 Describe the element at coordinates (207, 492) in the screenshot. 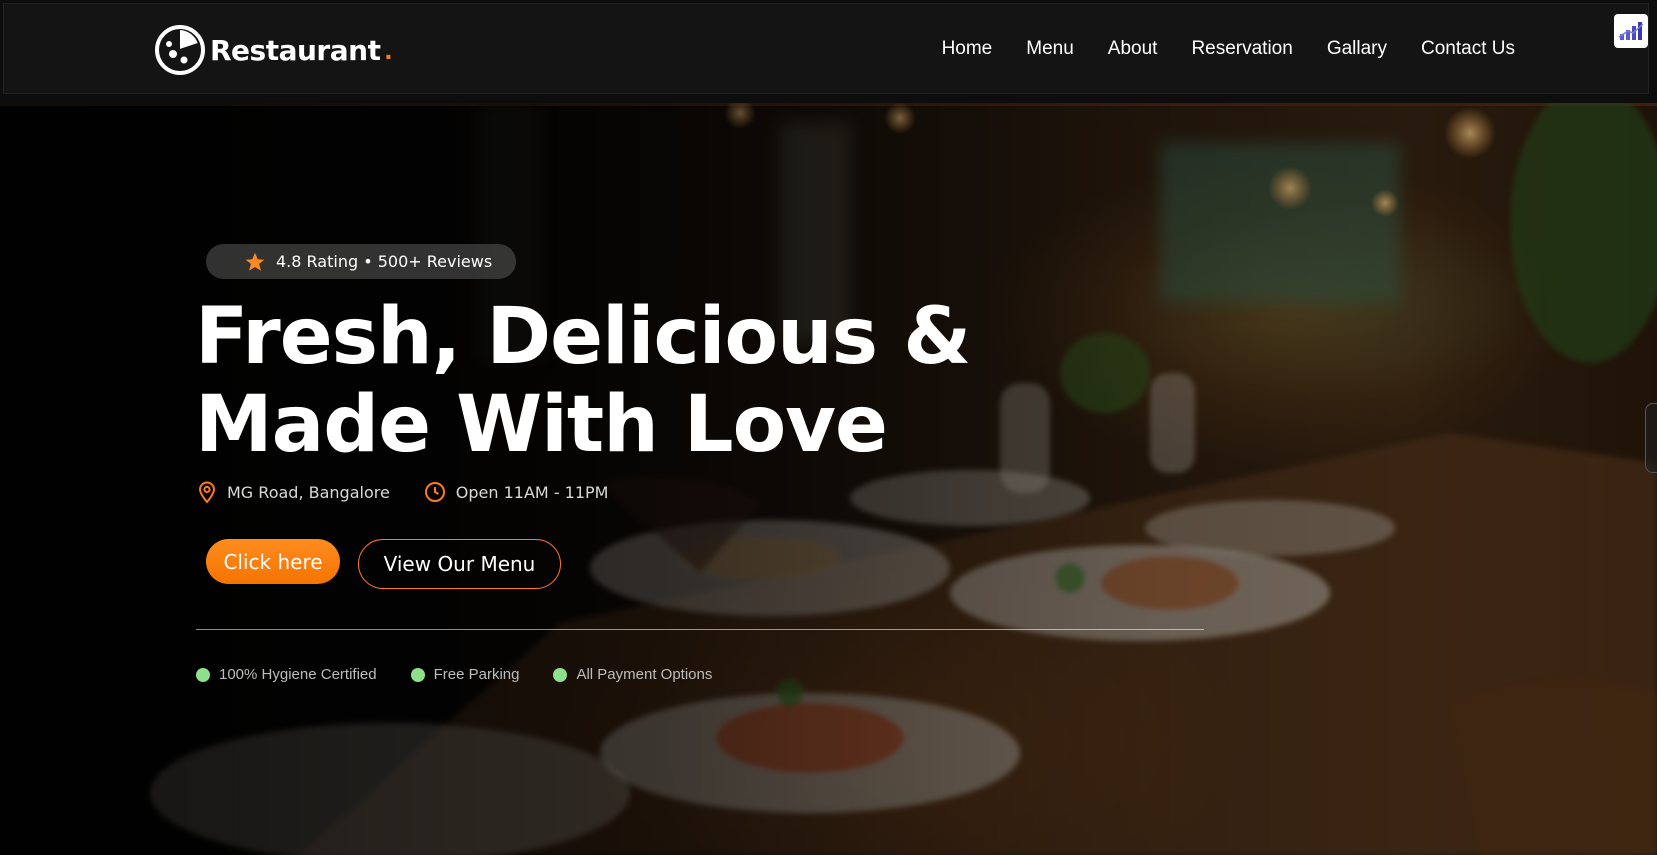

I see `map-pin-icon` at that location.